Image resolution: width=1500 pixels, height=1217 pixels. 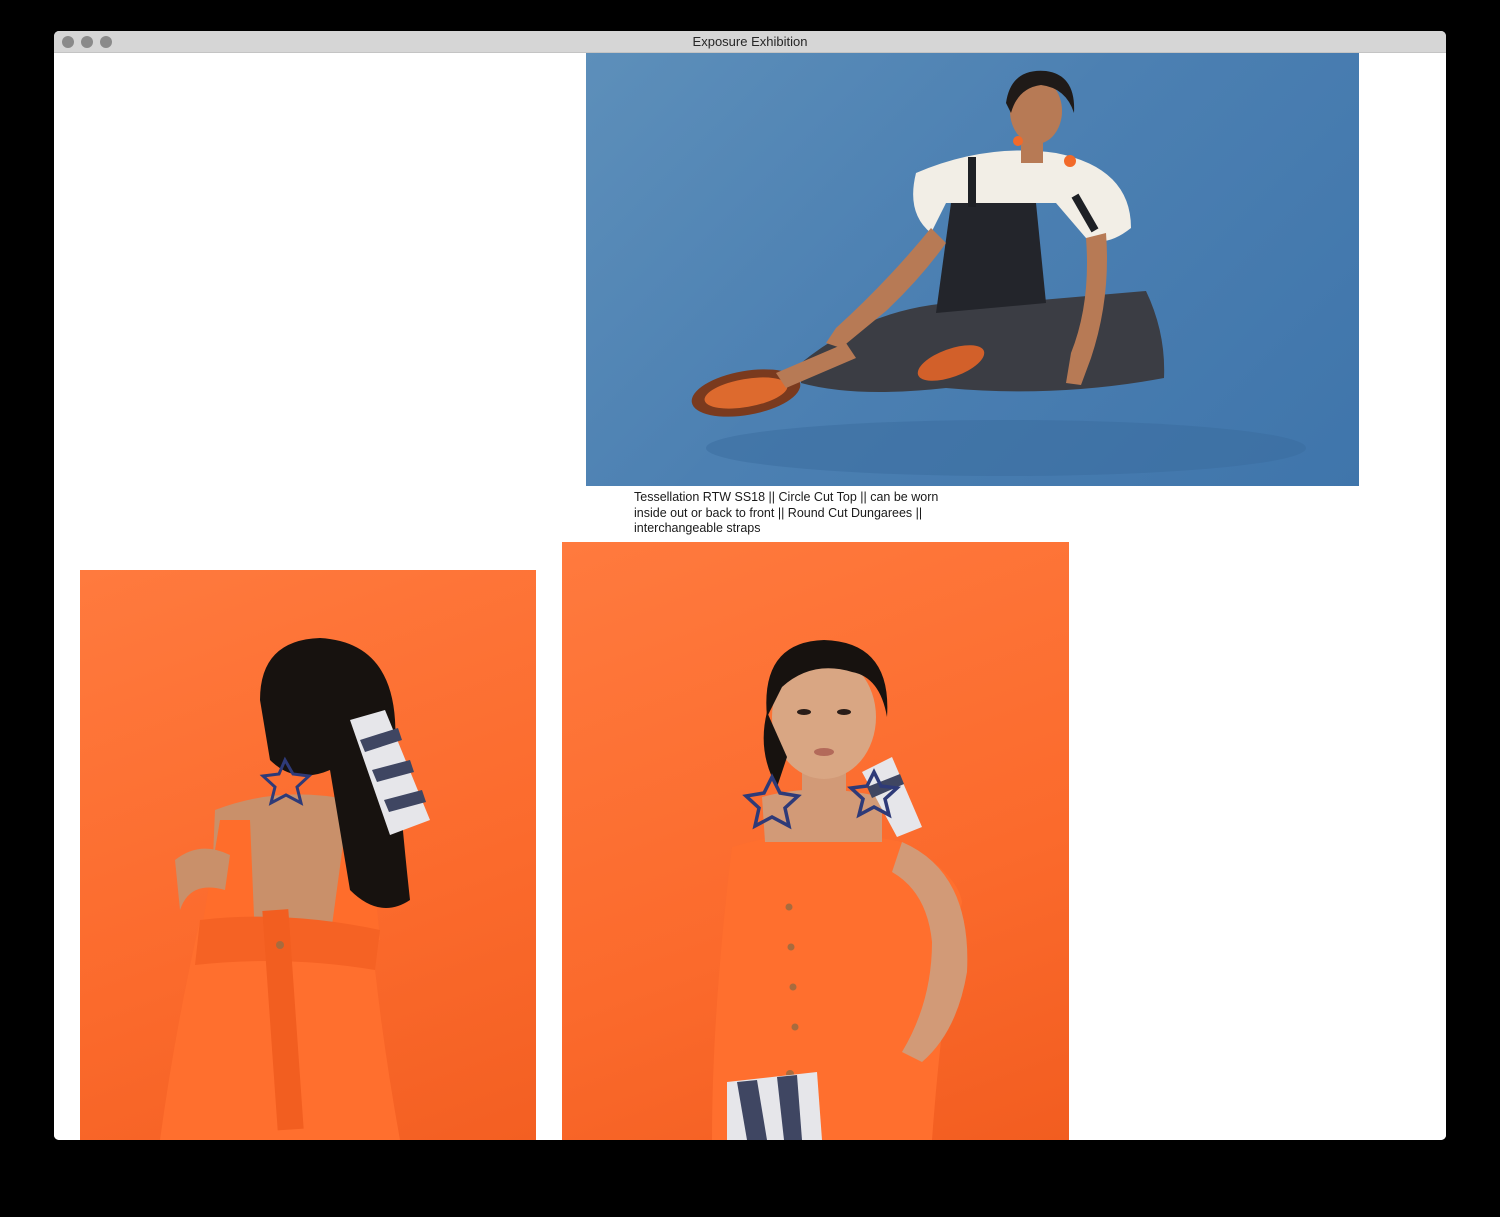 I want to click on title-bar: Exposure Exhibition, so click(x=750, y=42).